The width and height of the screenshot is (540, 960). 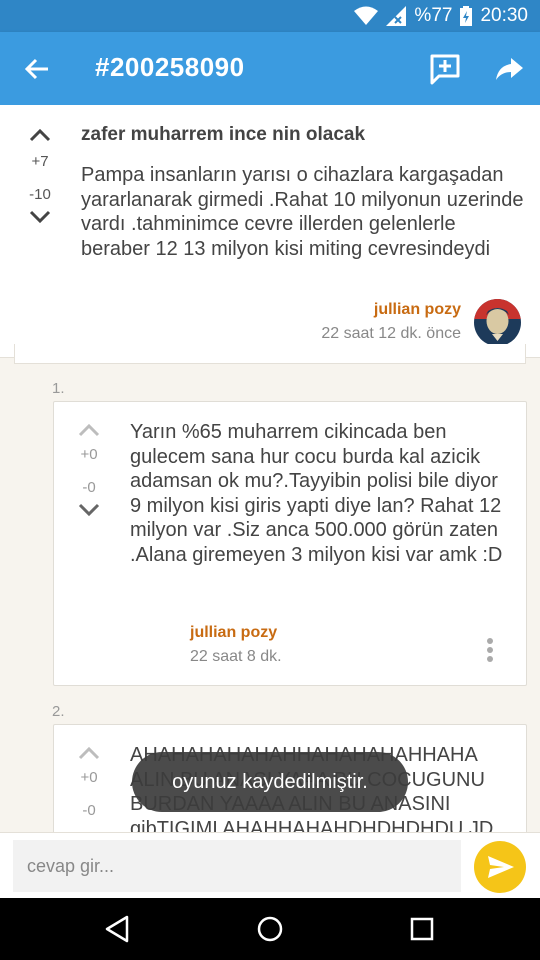 What do you see at coordinates (504, 15) in the screenshot?
I see `clock: 20:30` at bounding box center [504, 15].